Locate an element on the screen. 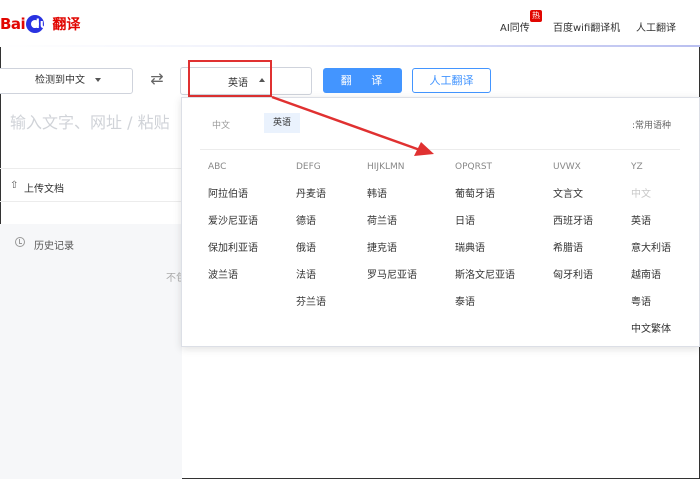  language-option: 匈牙利语 is located at coordinates (573, 273).